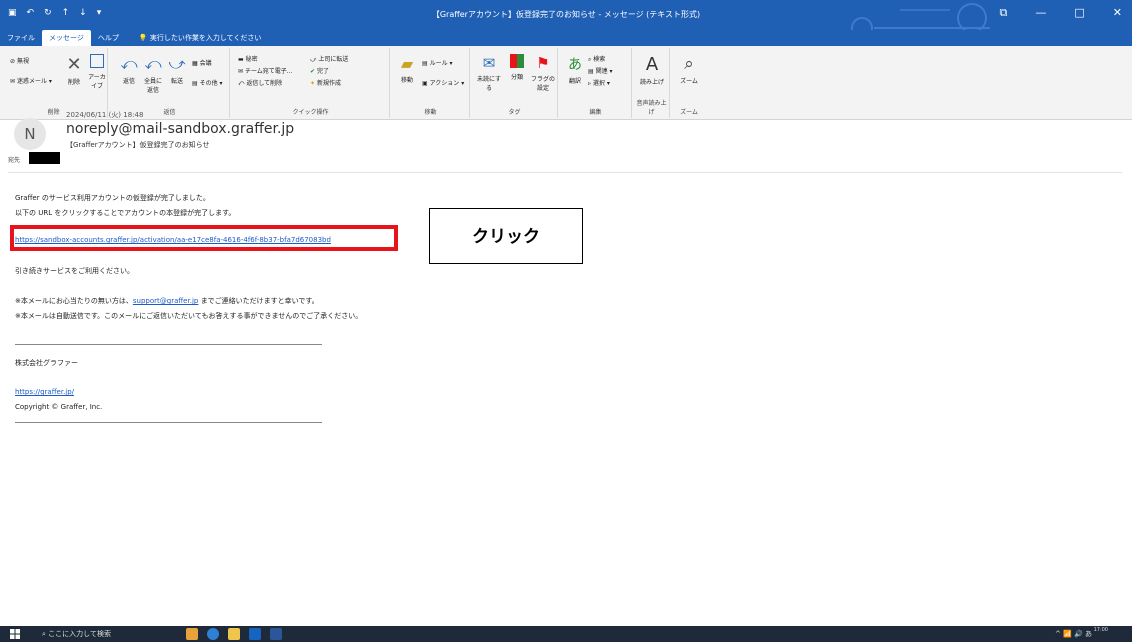 This screenshot has width=1132, height=642. I want to click on rules-button: ▤ ルール ▾, so click(437, 62).